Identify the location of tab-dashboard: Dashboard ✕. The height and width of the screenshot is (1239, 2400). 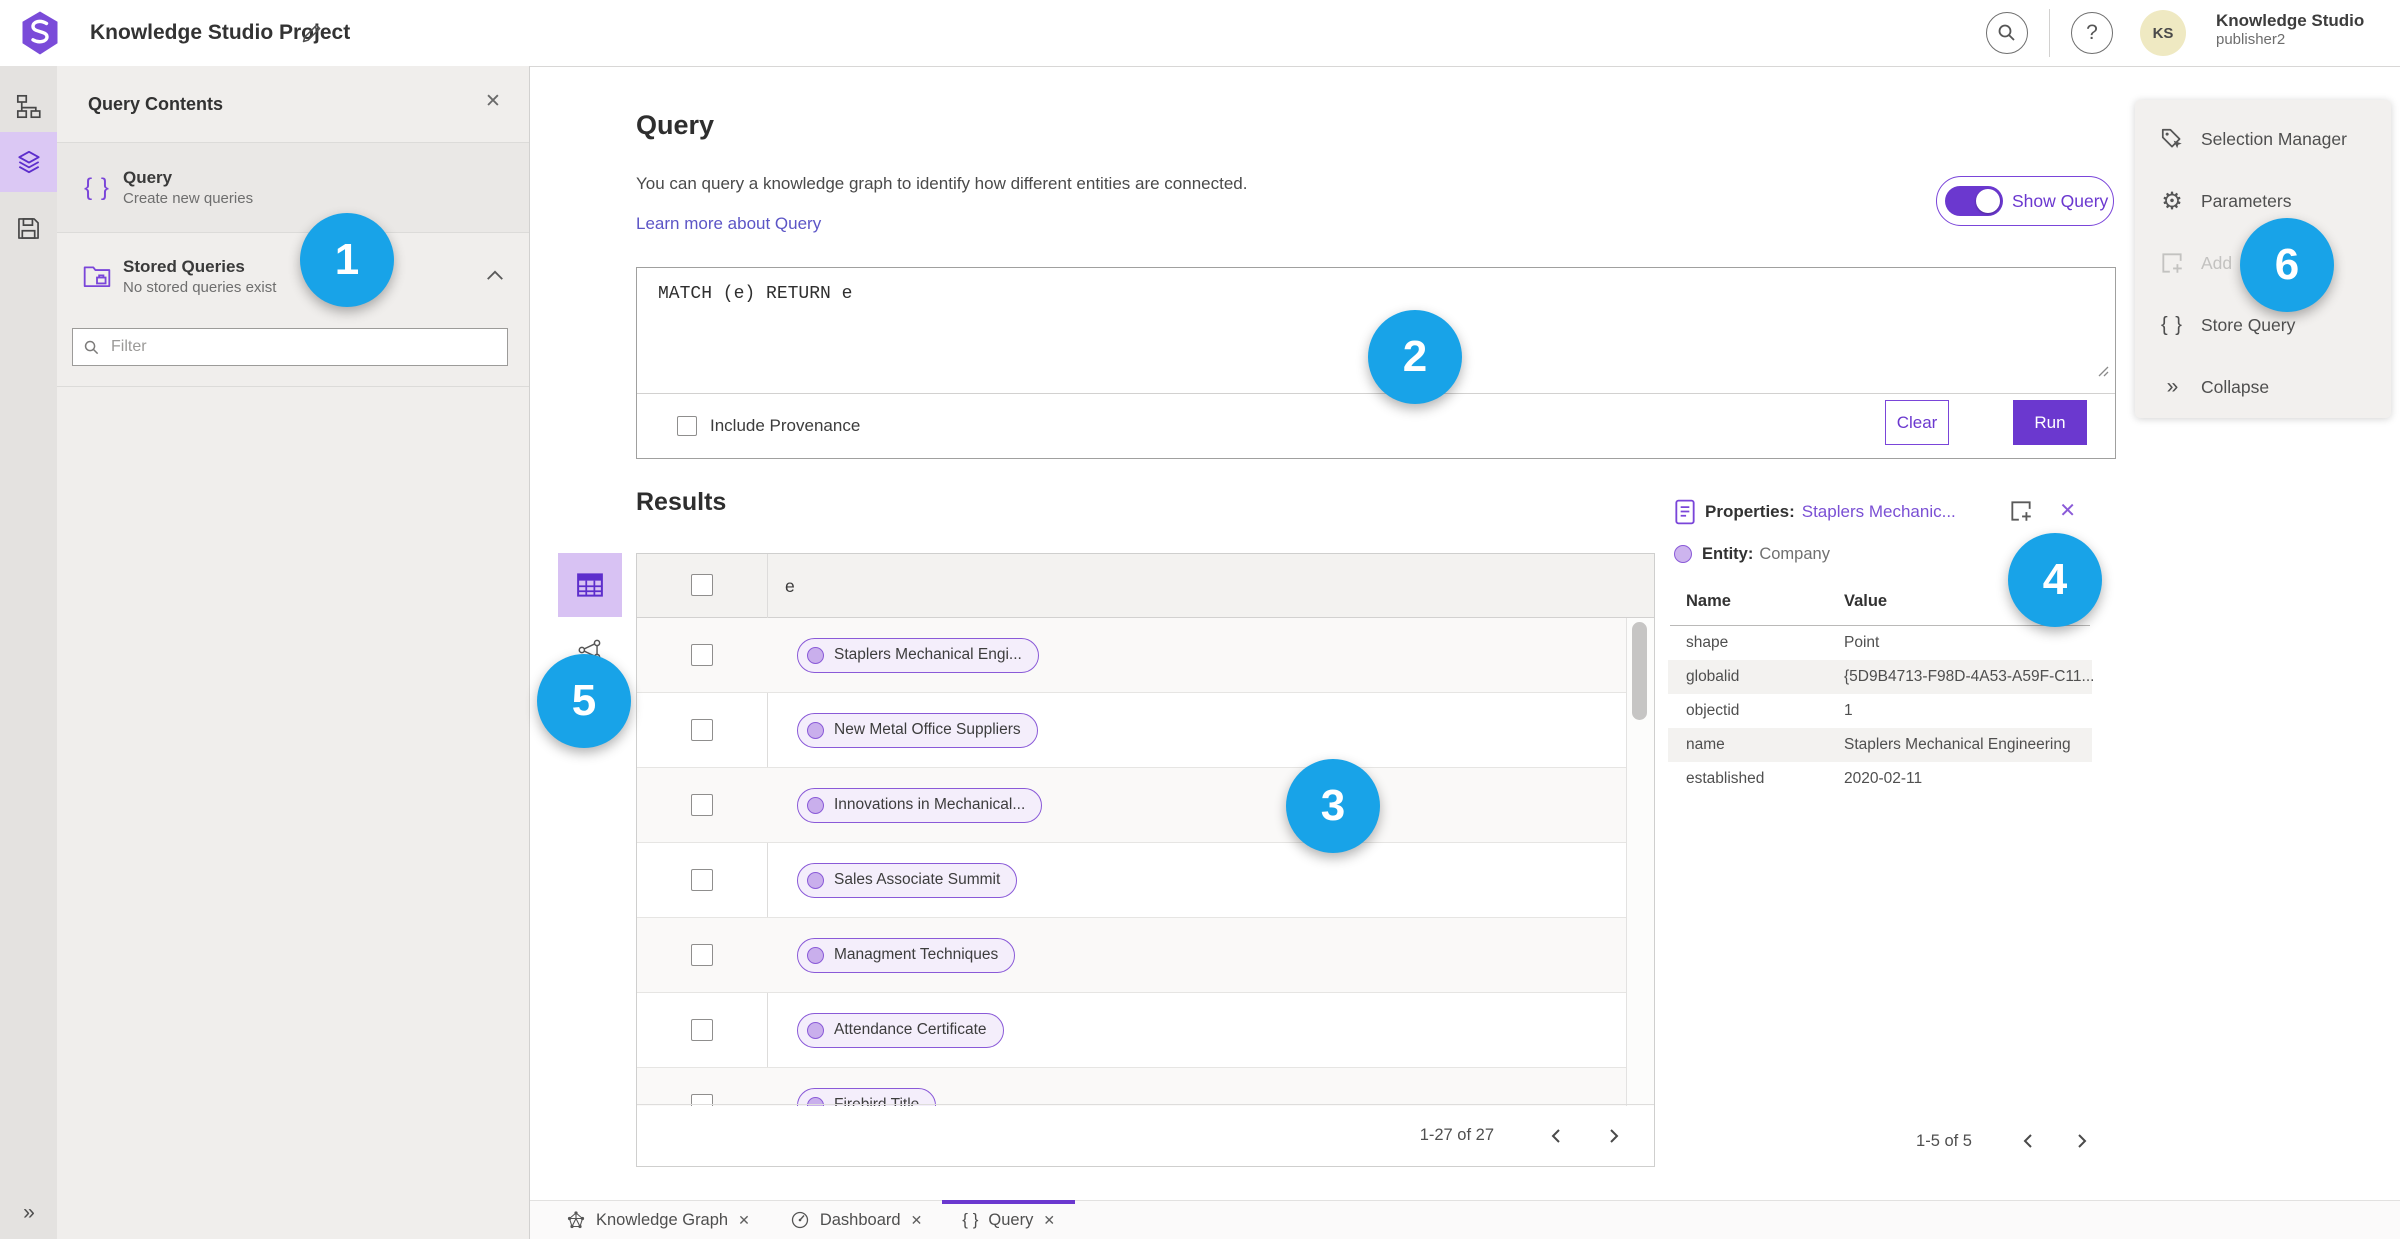
(856, 1220).